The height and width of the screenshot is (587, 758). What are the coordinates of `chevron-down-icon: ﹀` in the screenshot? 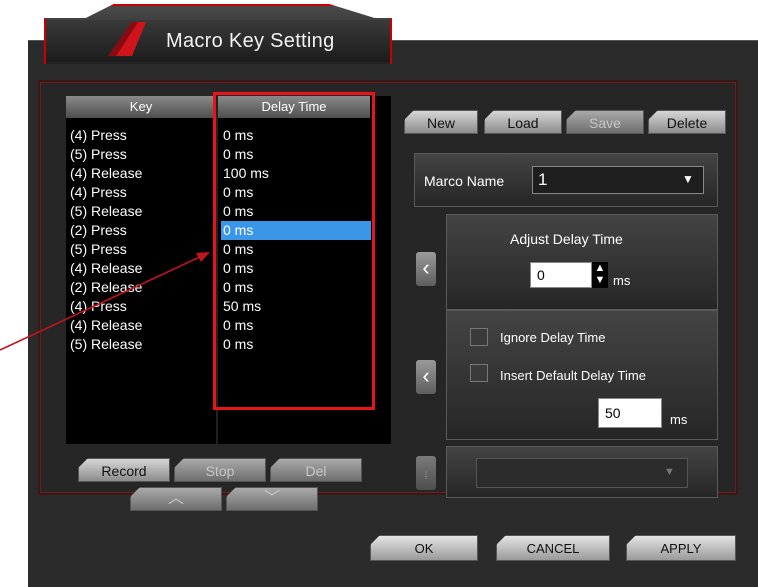 It's located at (271, 498).